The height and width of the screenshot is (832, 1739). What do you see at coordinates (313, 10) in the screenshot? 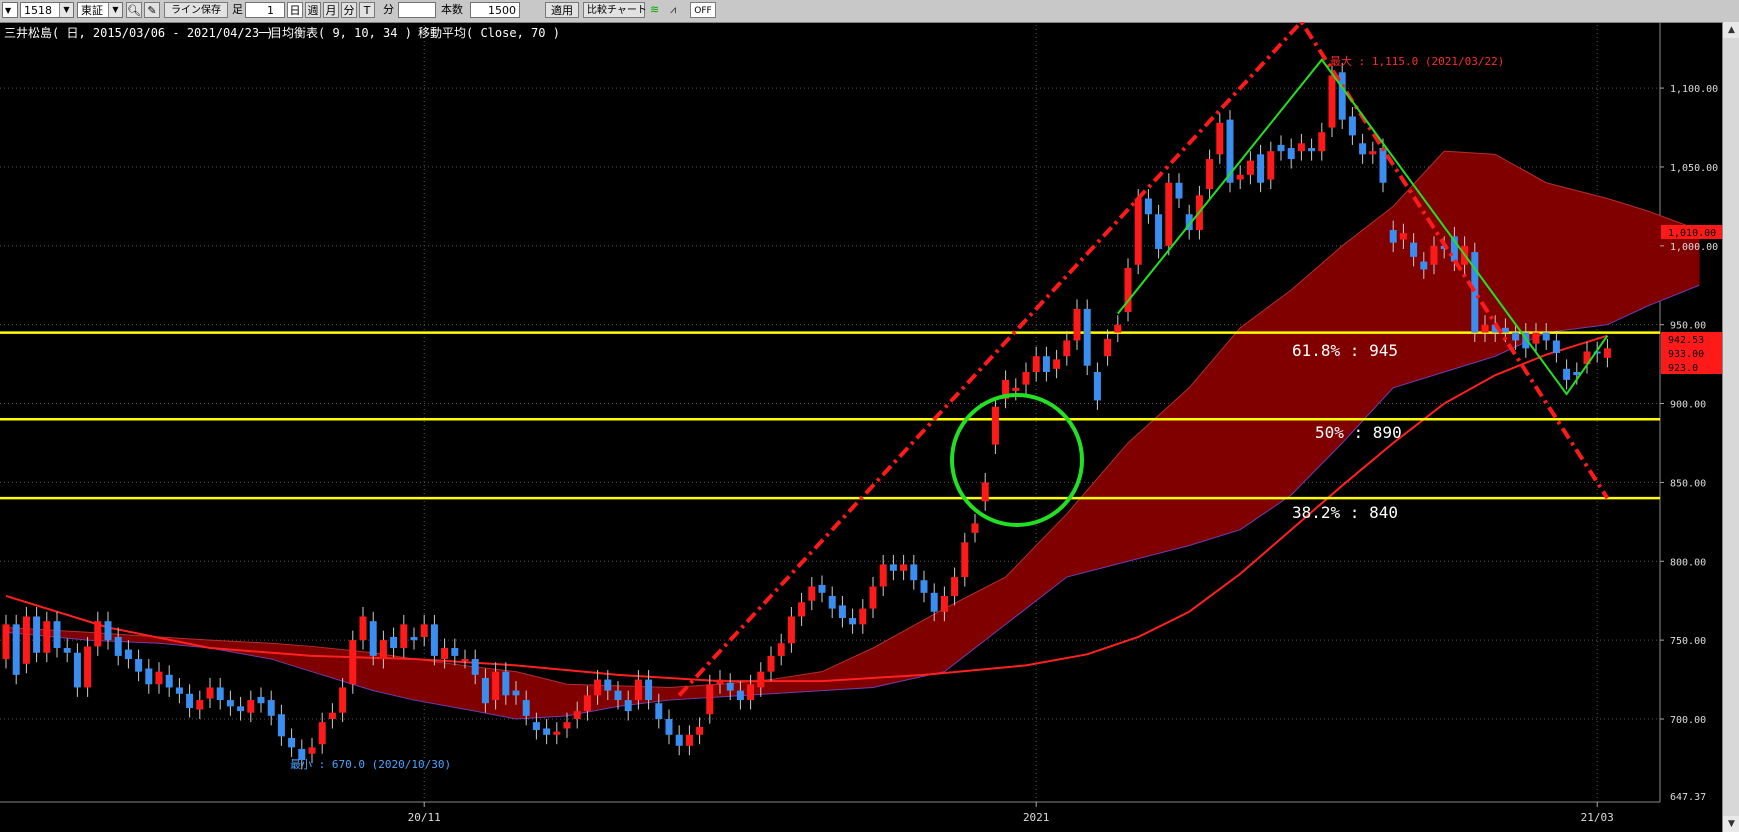
I see `week-button: 週` at bounding box center [313, 10].